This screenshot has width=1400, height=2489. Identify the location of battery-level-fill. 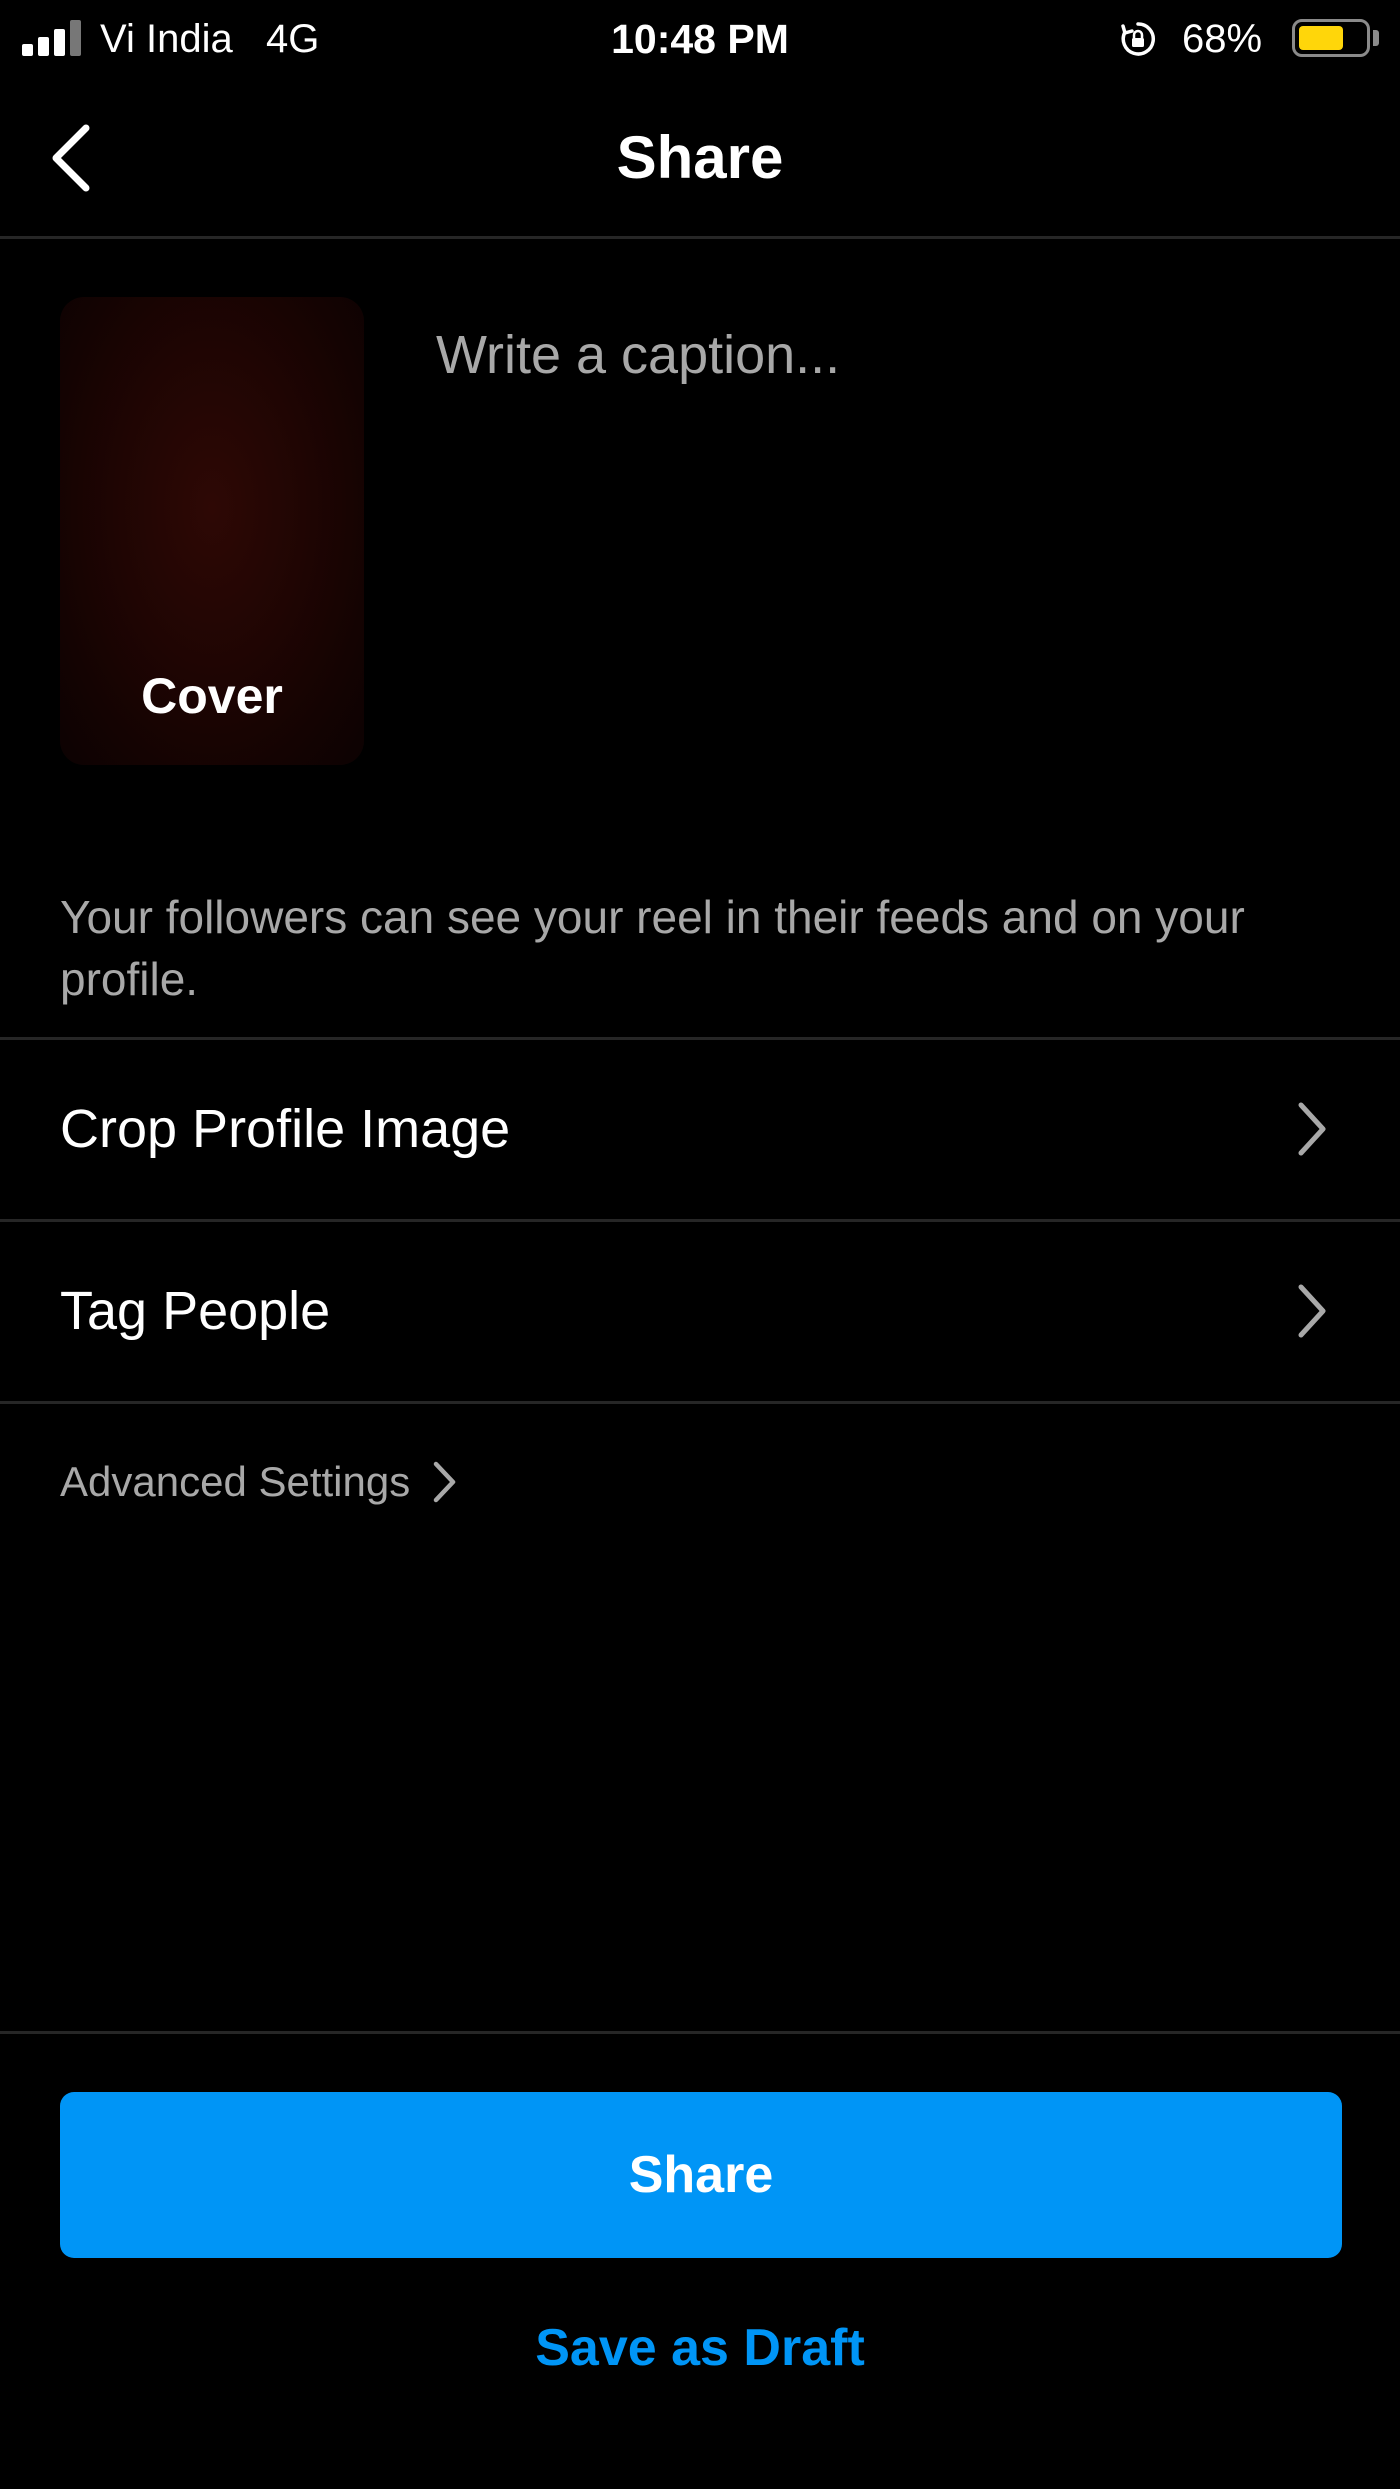
(1321, 38).